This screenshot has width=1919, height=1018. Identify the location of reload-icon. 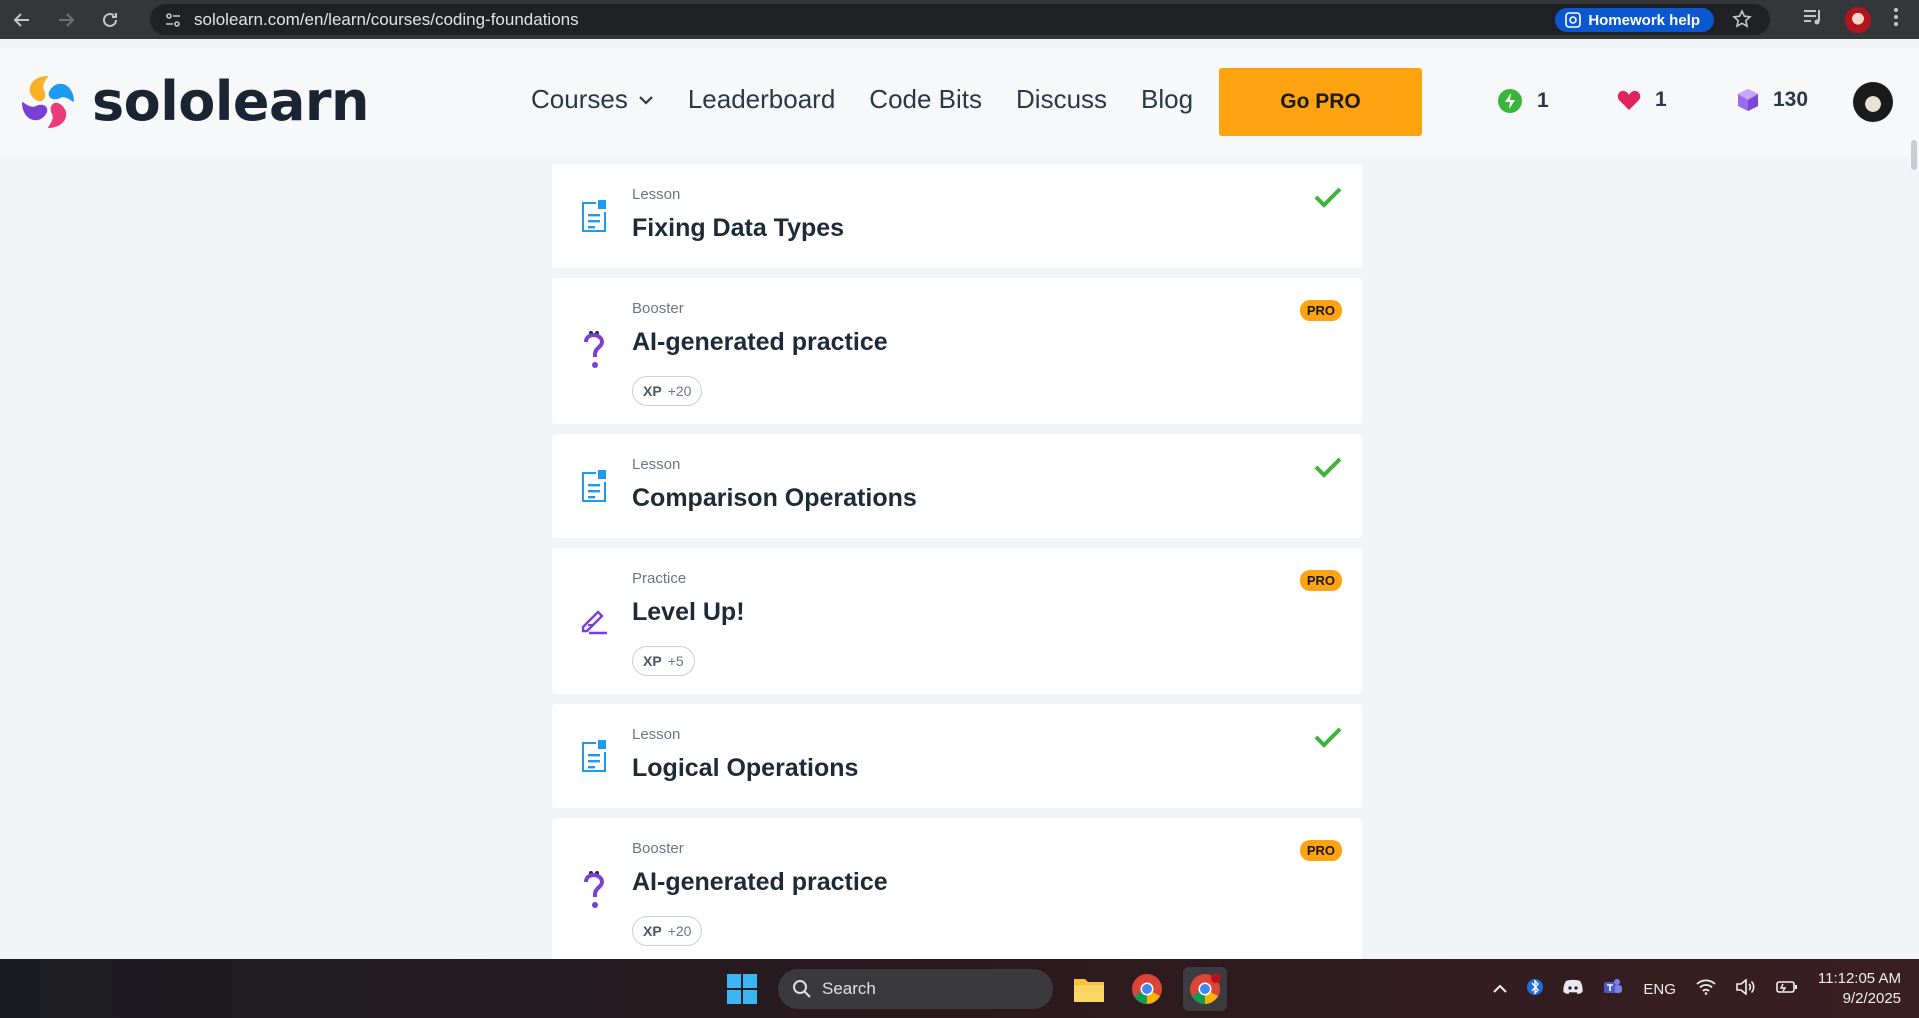
(110, 19).